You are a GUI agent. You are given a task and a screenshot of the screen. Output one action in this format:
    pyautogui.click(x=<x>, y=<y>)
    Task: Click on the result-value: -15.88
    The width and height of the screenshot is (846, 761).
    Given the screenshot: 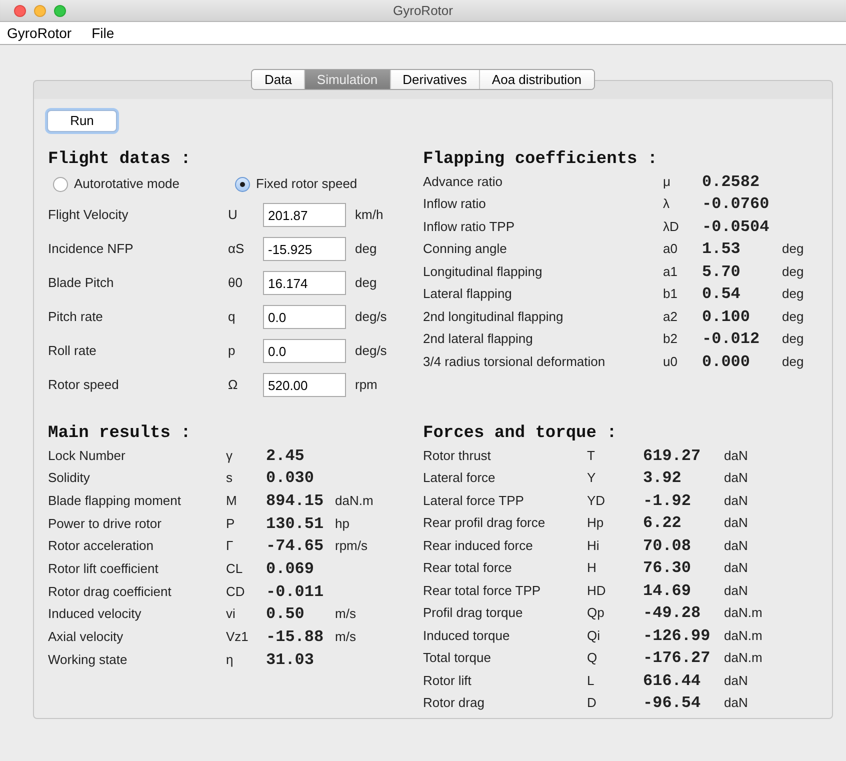 What is the action you would take?
    pyautogui.click(x=295, y=637)
    